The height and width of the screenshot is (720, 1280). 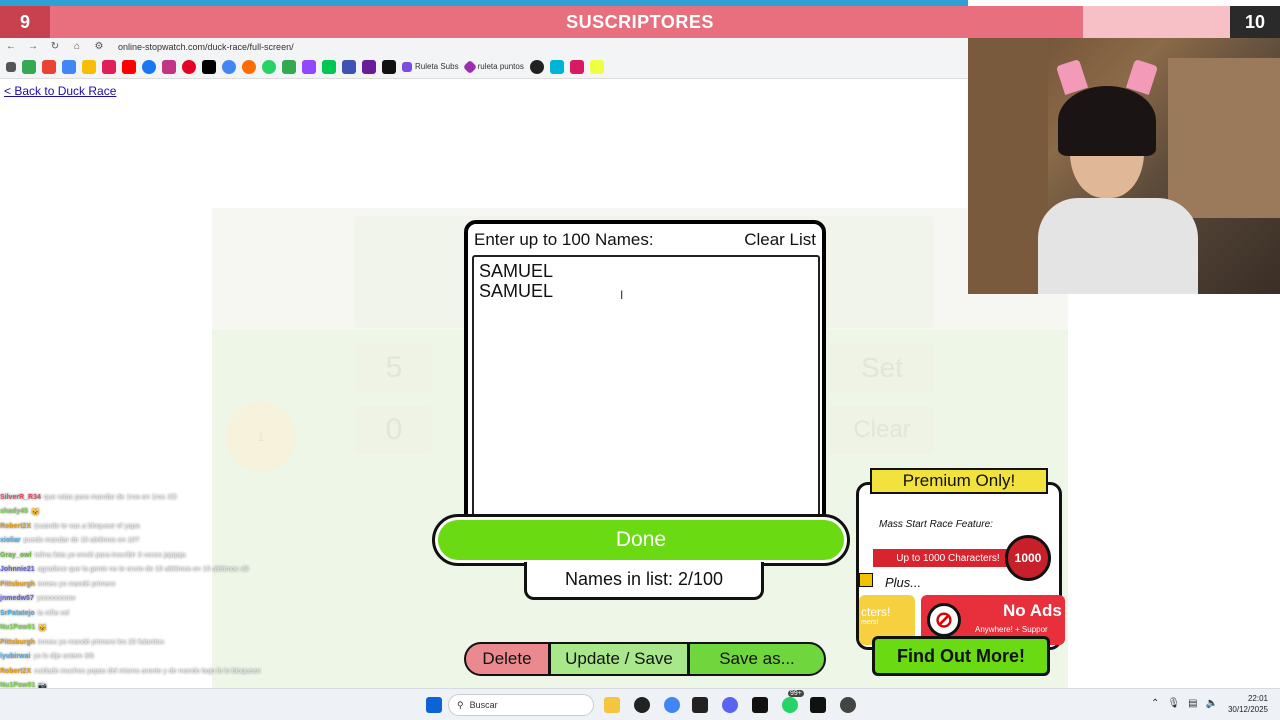 What do you see at coordinates (876, 612) in the screenshot?
I see `premium-tile-text: cters!` at bounding box center [876, 612].